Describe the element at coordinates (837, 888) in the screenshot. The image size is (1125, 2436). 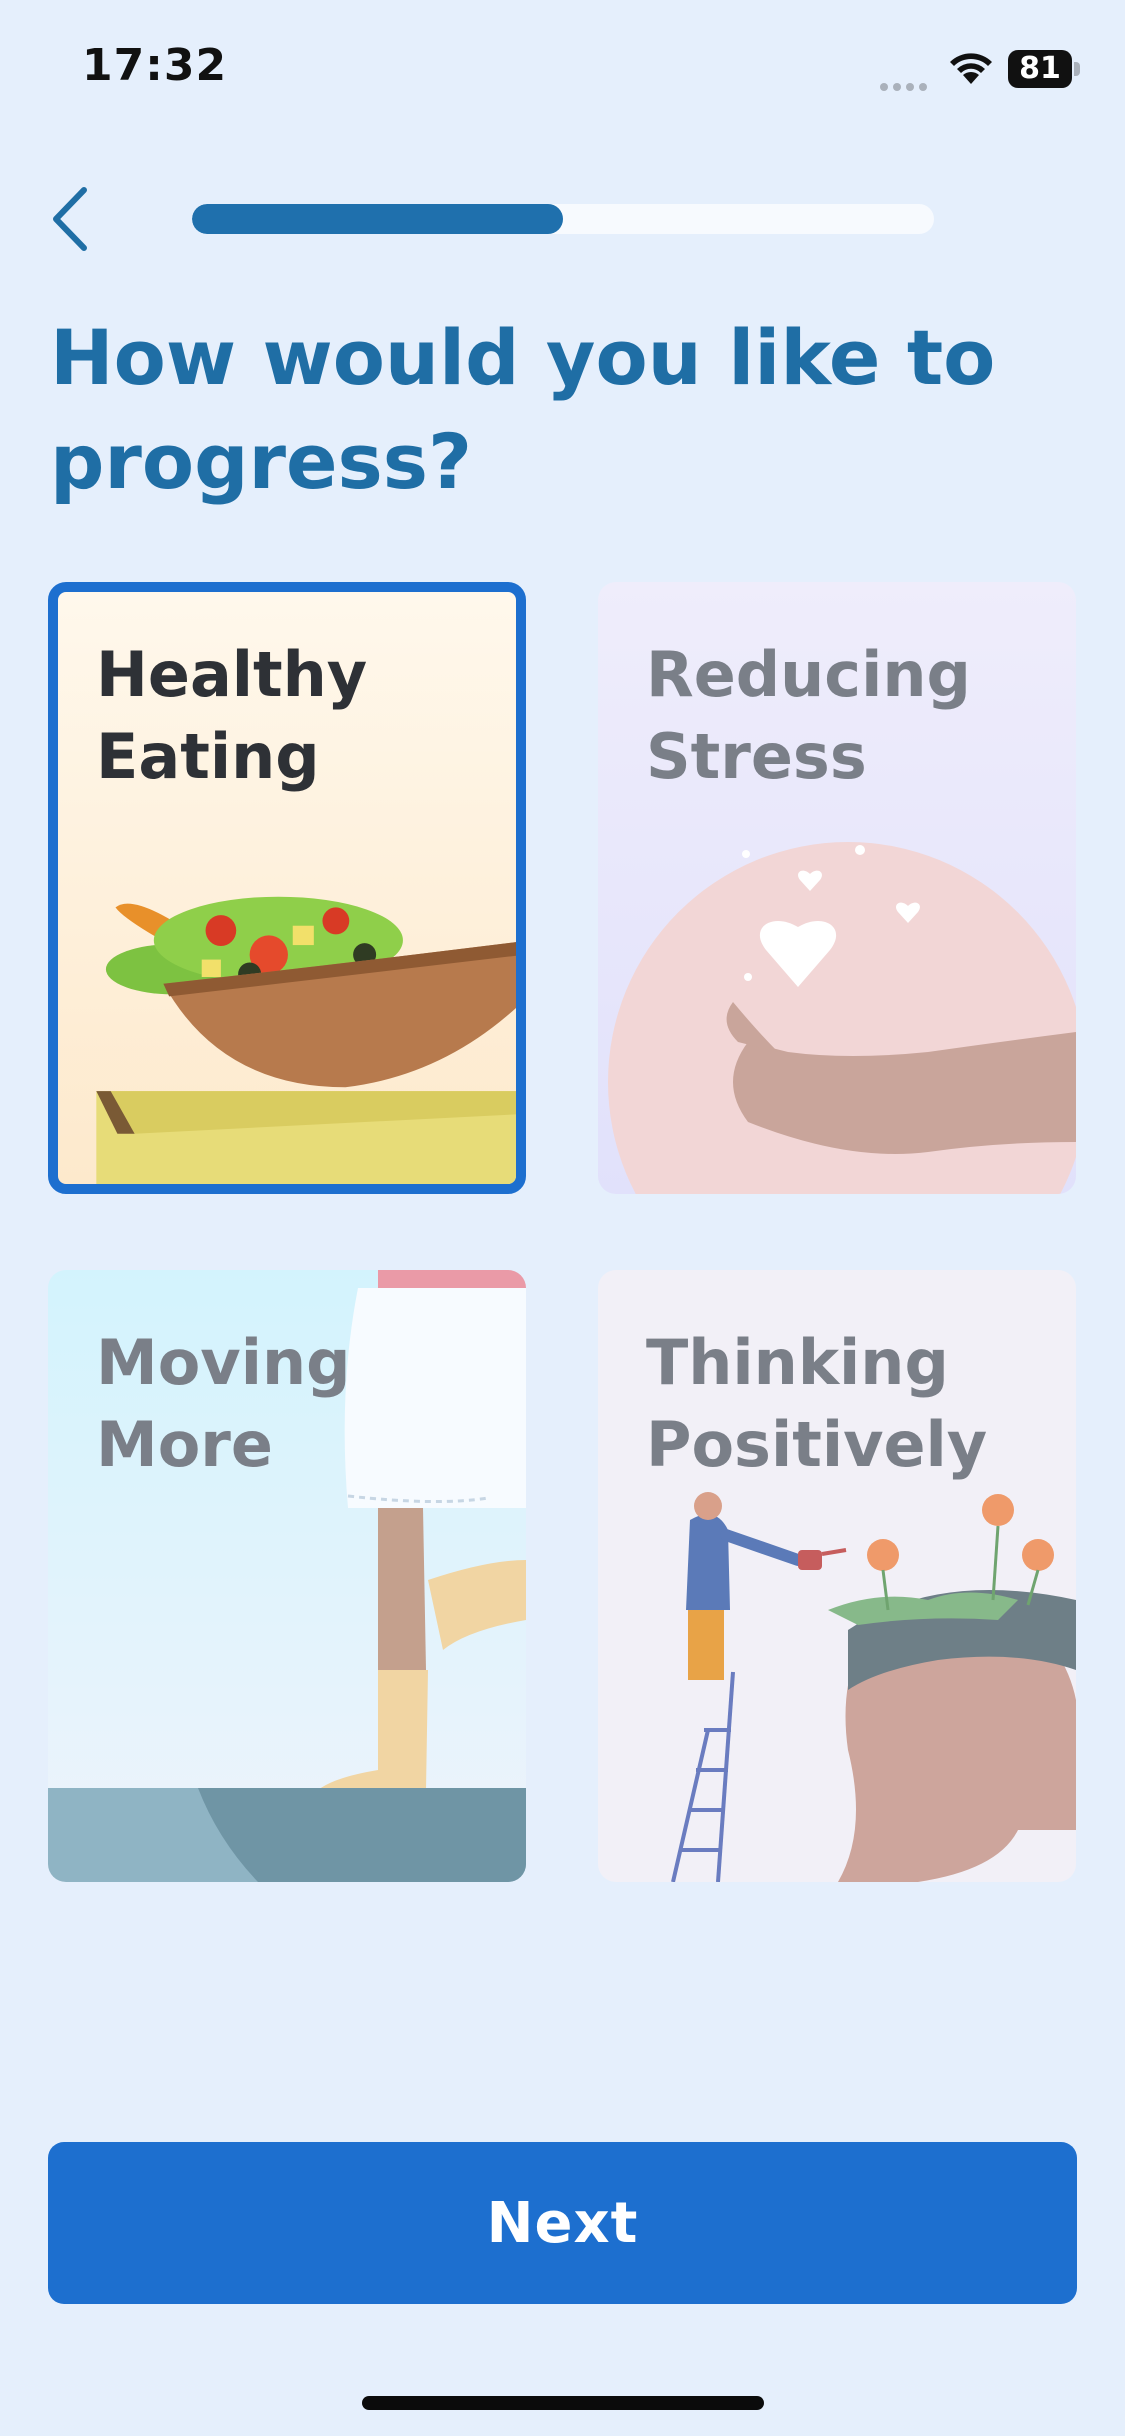
I see `option-card-reducing-stress: Reducing Stress` at that location.